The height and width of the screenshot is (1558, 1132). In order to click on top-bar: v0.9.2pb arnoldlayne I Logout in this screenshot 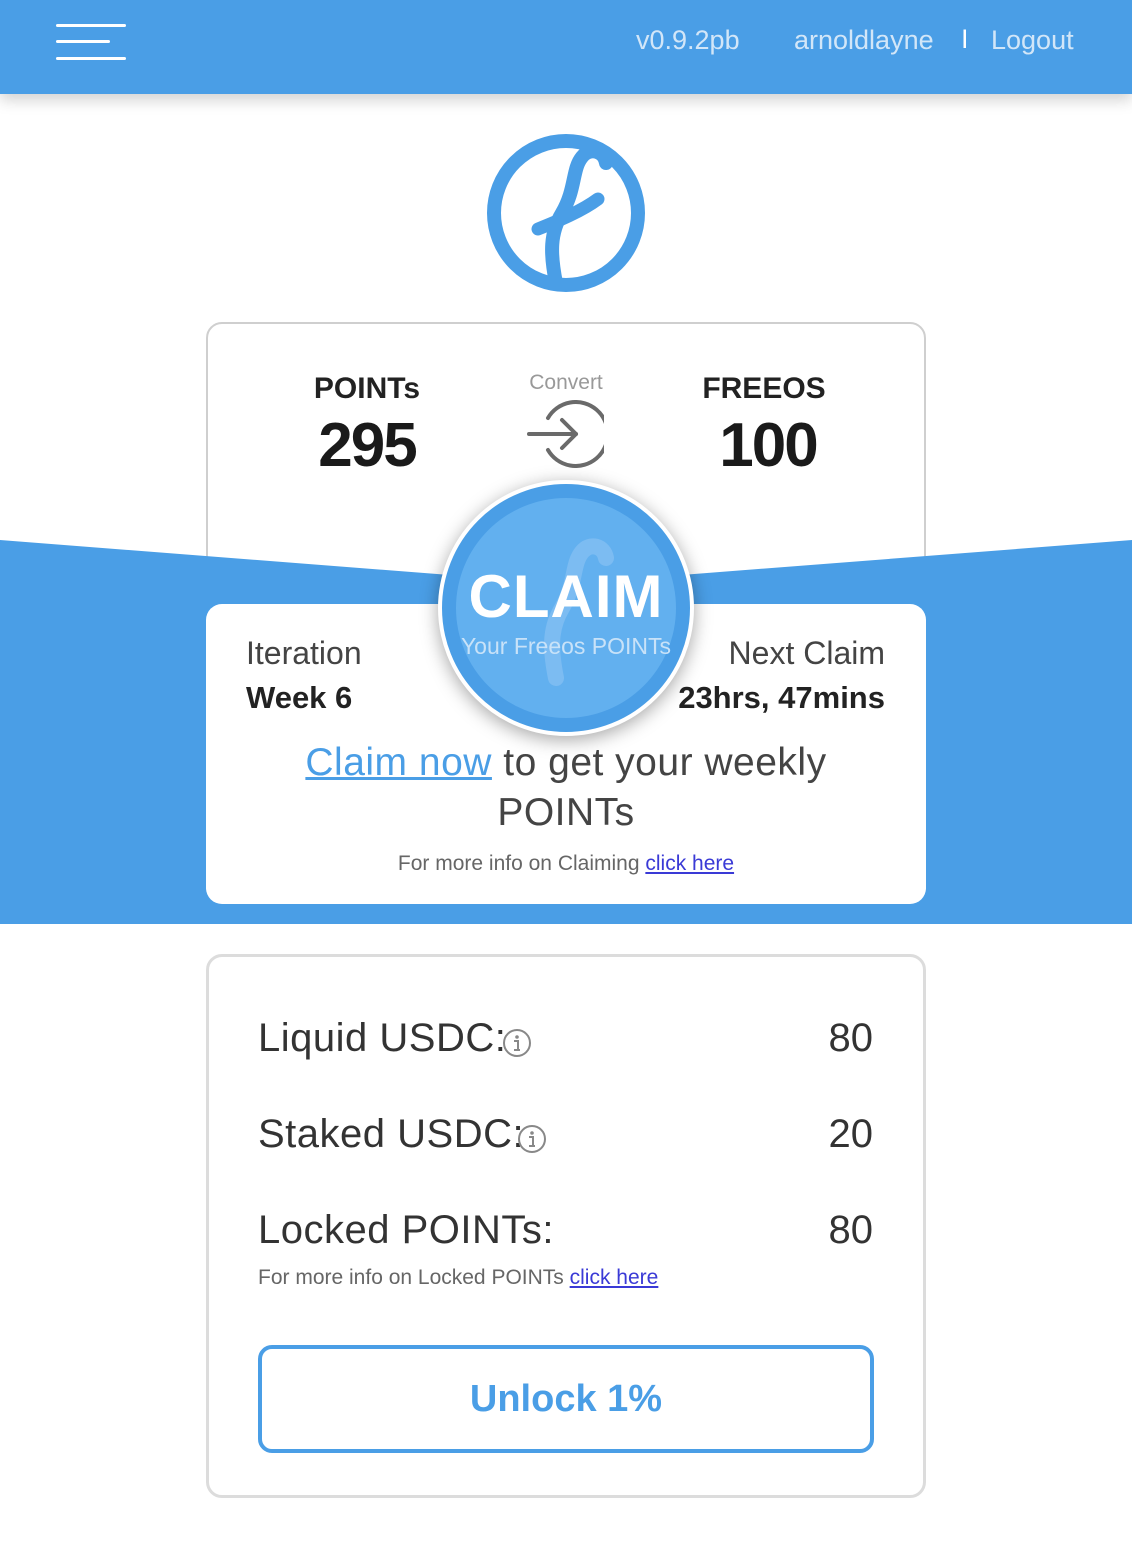, I will do `click(566, 47)`.